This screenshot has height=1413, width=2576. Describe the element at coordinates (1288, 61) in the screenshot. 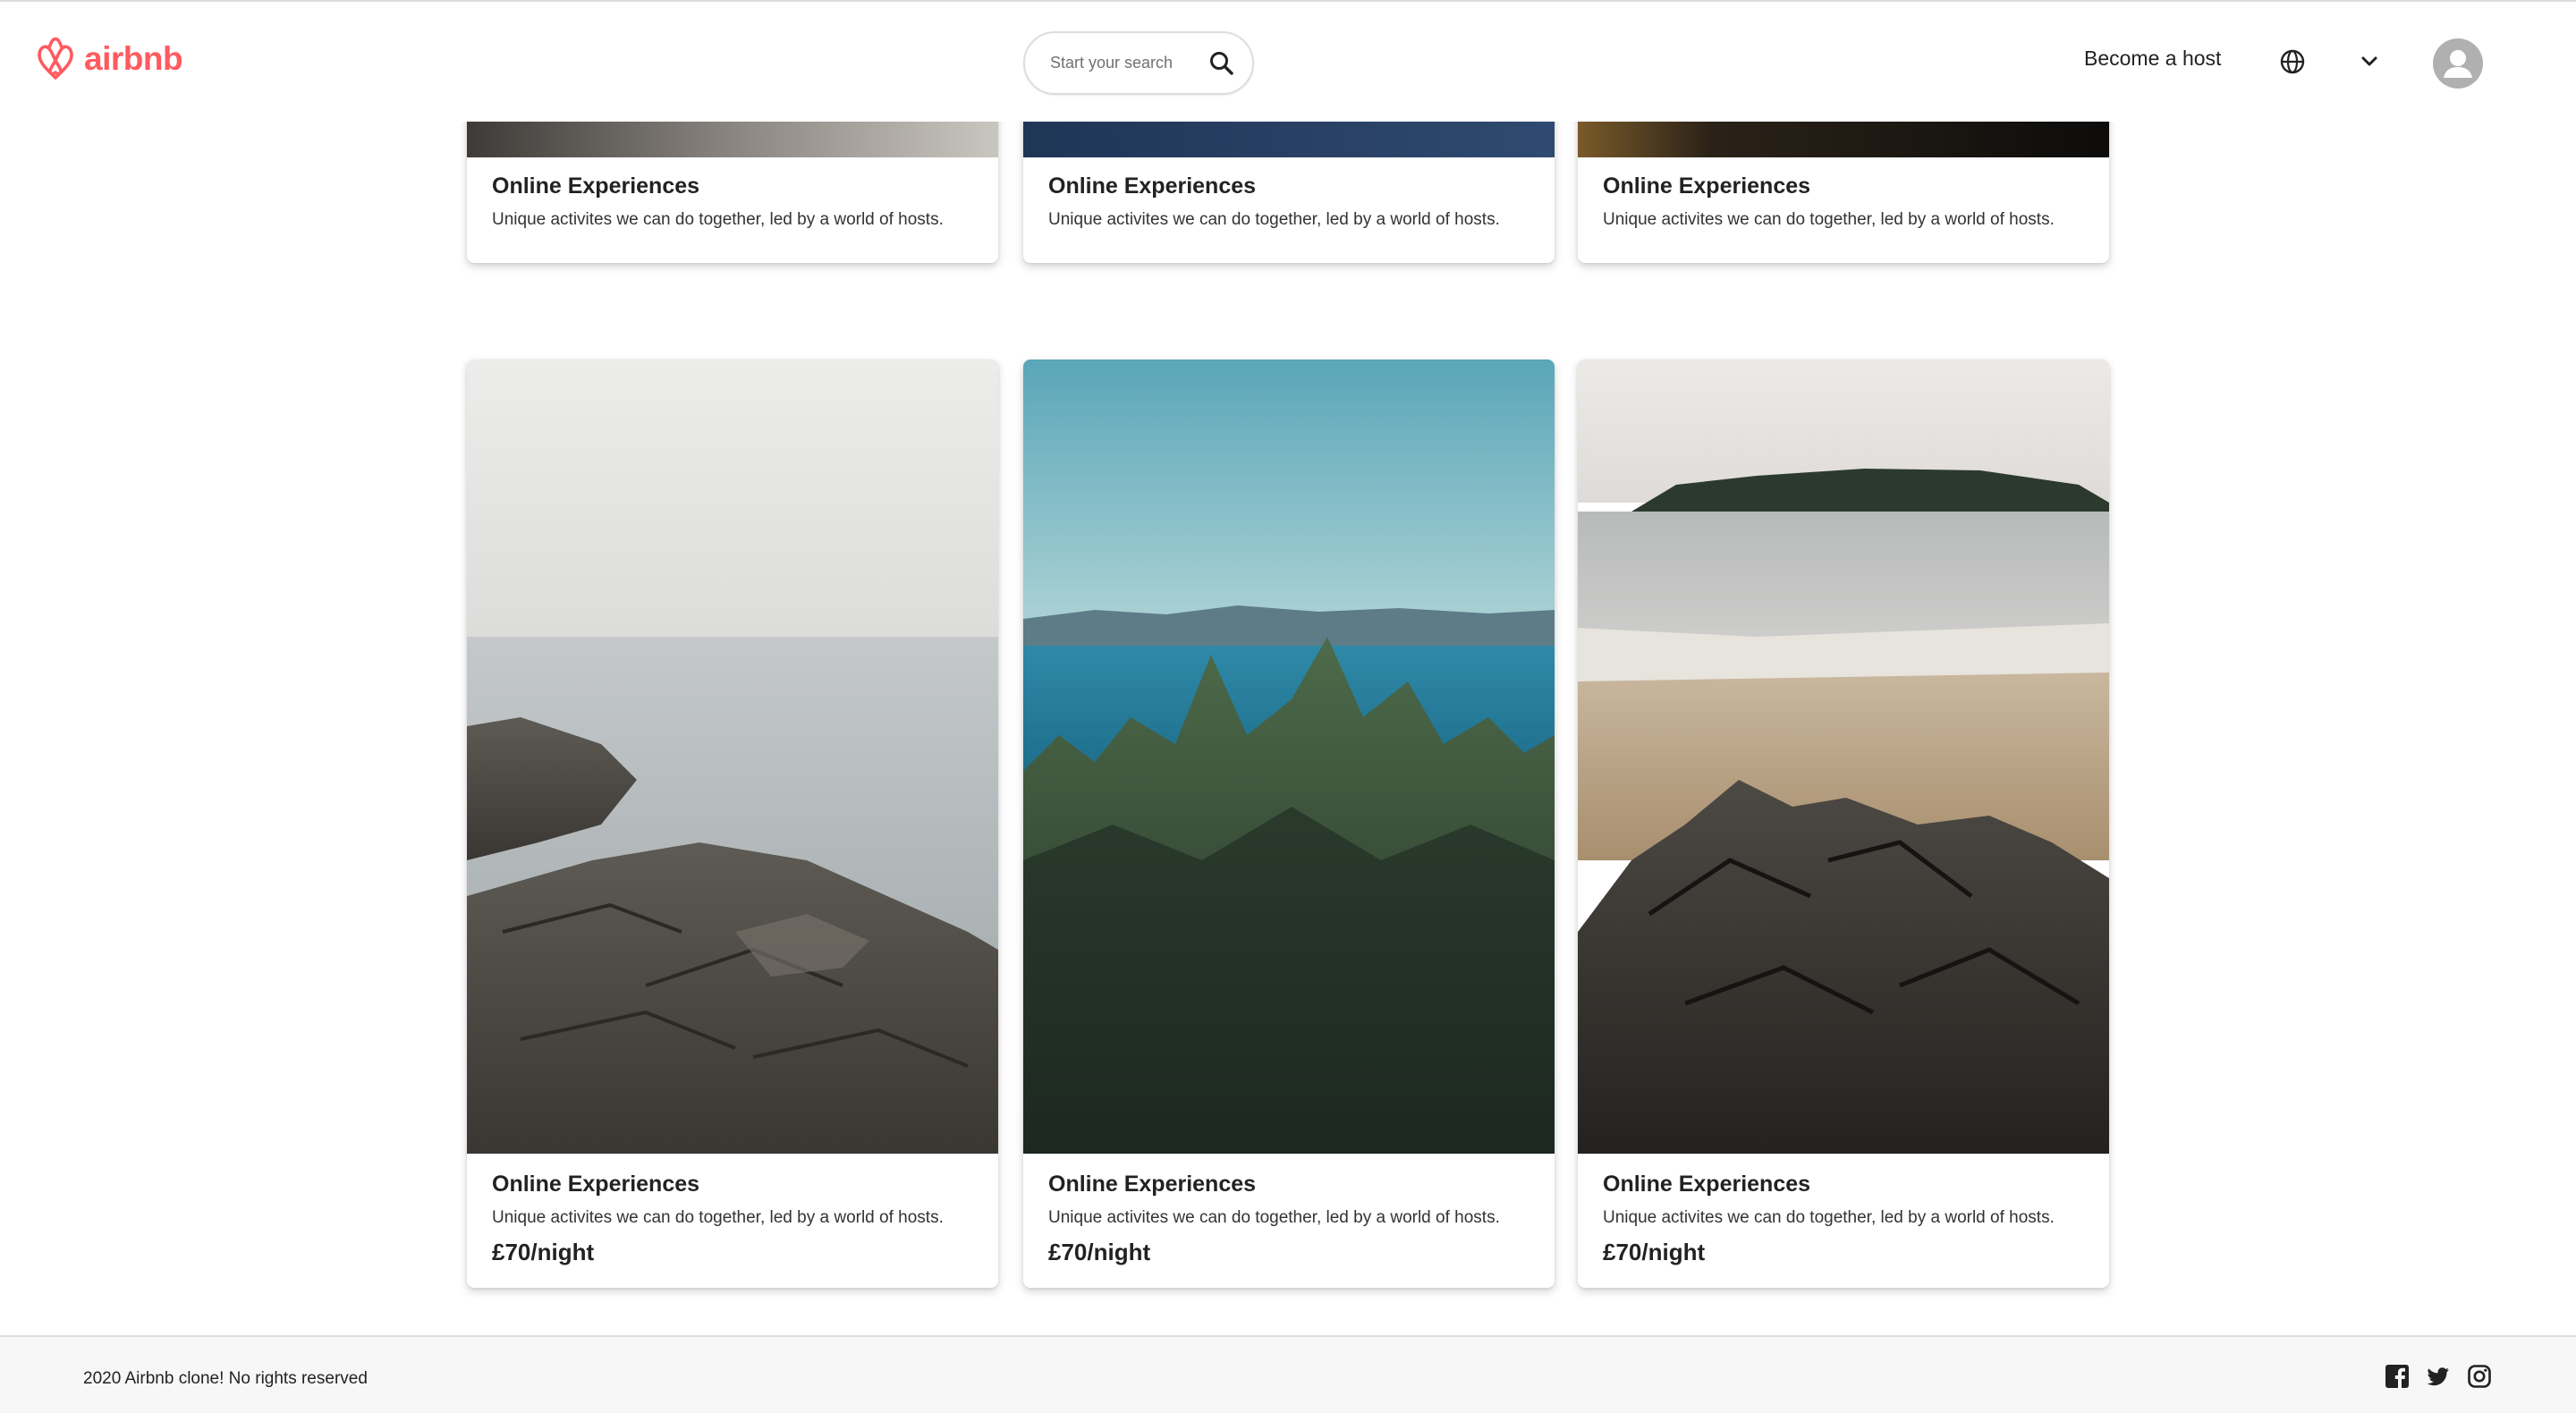

I see `top-navbar: airbnb Become a host` at that location.